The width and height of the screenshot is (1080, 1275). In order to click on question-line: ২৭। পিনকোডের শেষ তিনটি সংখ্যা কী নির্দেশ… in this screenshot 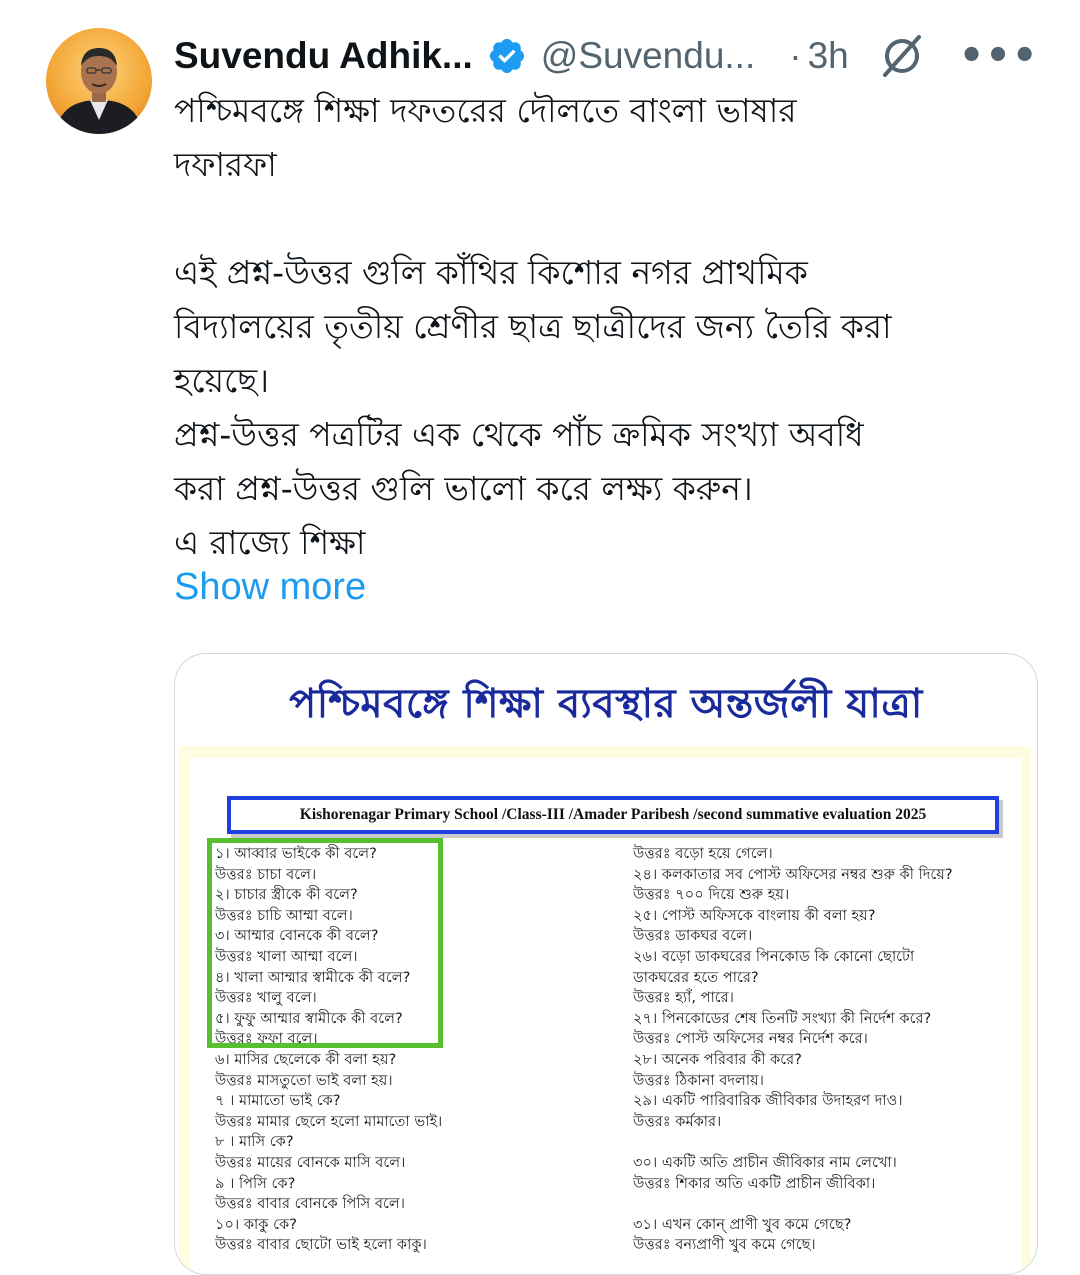, I will do `click(782, 1018)`.